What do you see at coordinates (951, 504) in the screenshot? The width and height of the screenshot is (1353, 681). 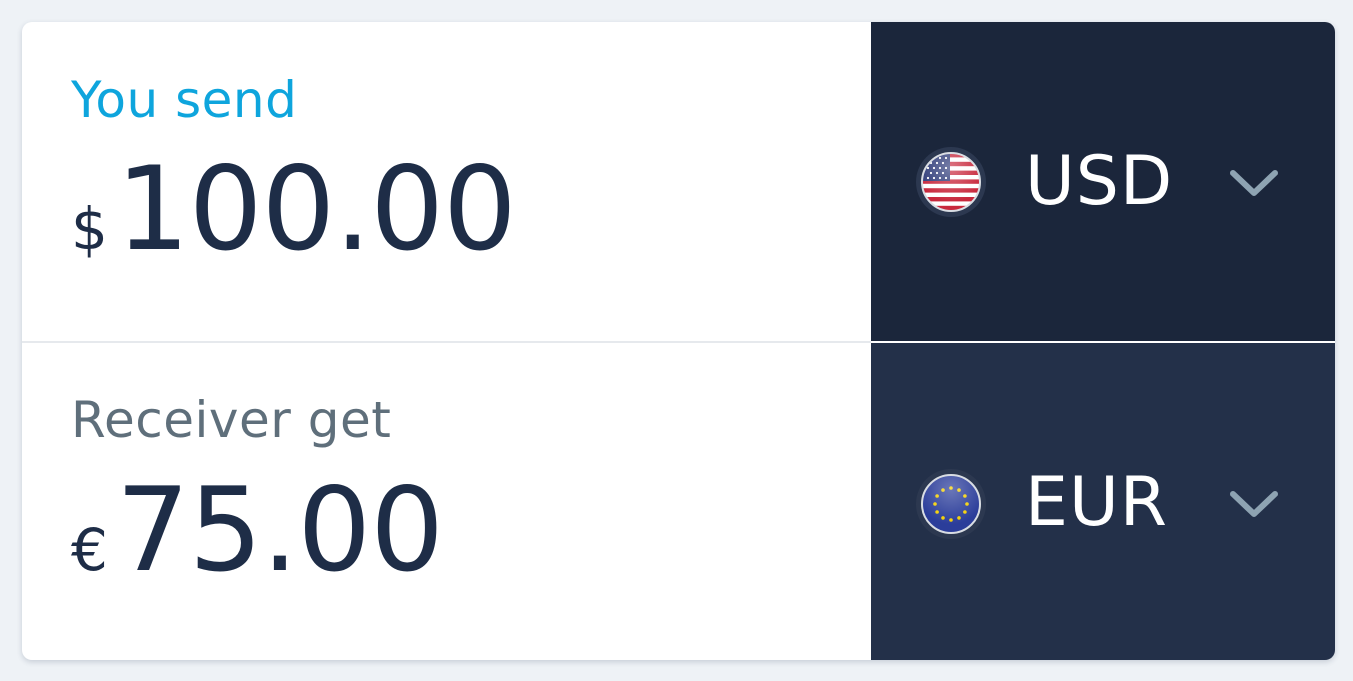 I see `eu-flag-icon` at bounding box center [951, 504].